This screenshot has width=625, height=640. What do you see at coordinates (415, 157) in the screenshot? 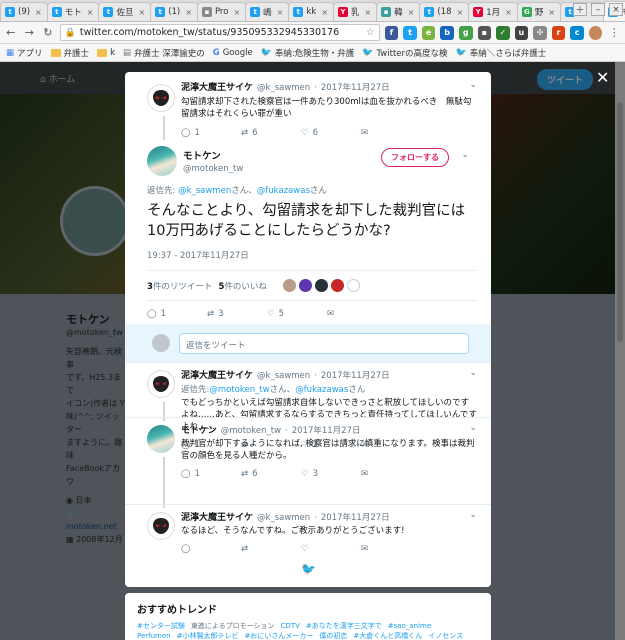
I see `follow-button: フォローする` at bounding box center [415, 157].